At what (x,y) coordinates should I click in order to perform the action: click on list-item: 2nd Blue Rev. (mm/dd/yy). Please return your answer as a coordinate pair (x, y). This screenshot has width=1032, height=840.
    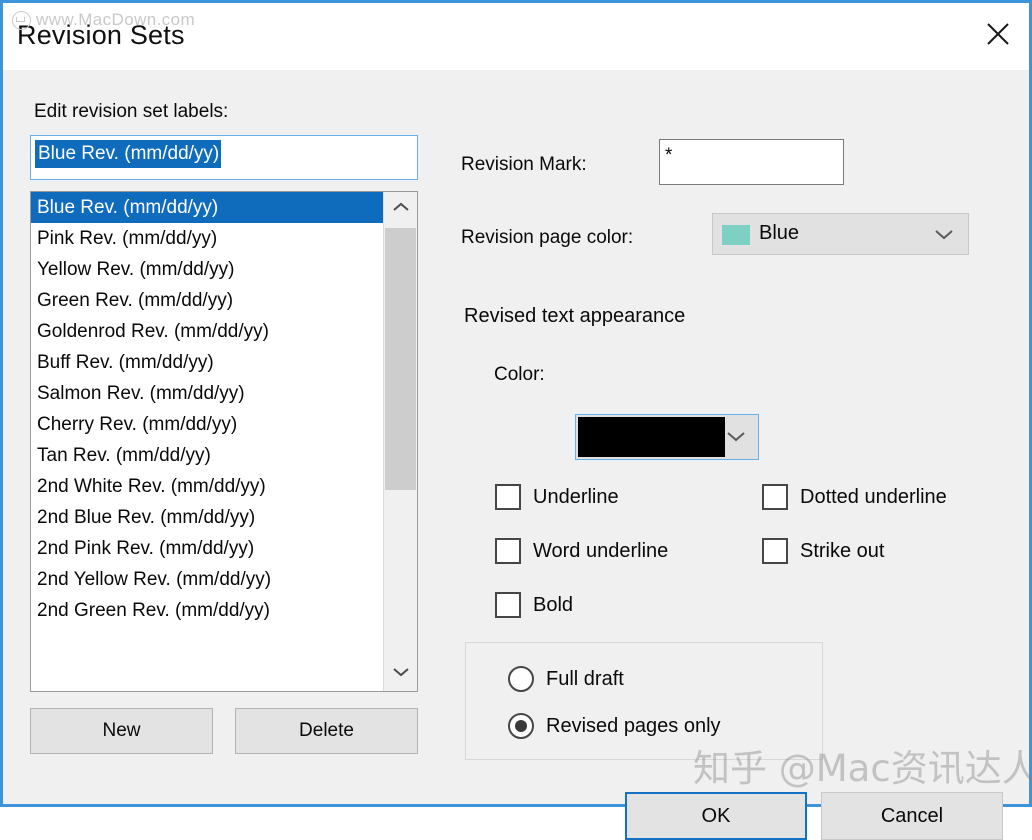
    Looking at the image, I should click on (207, 517).